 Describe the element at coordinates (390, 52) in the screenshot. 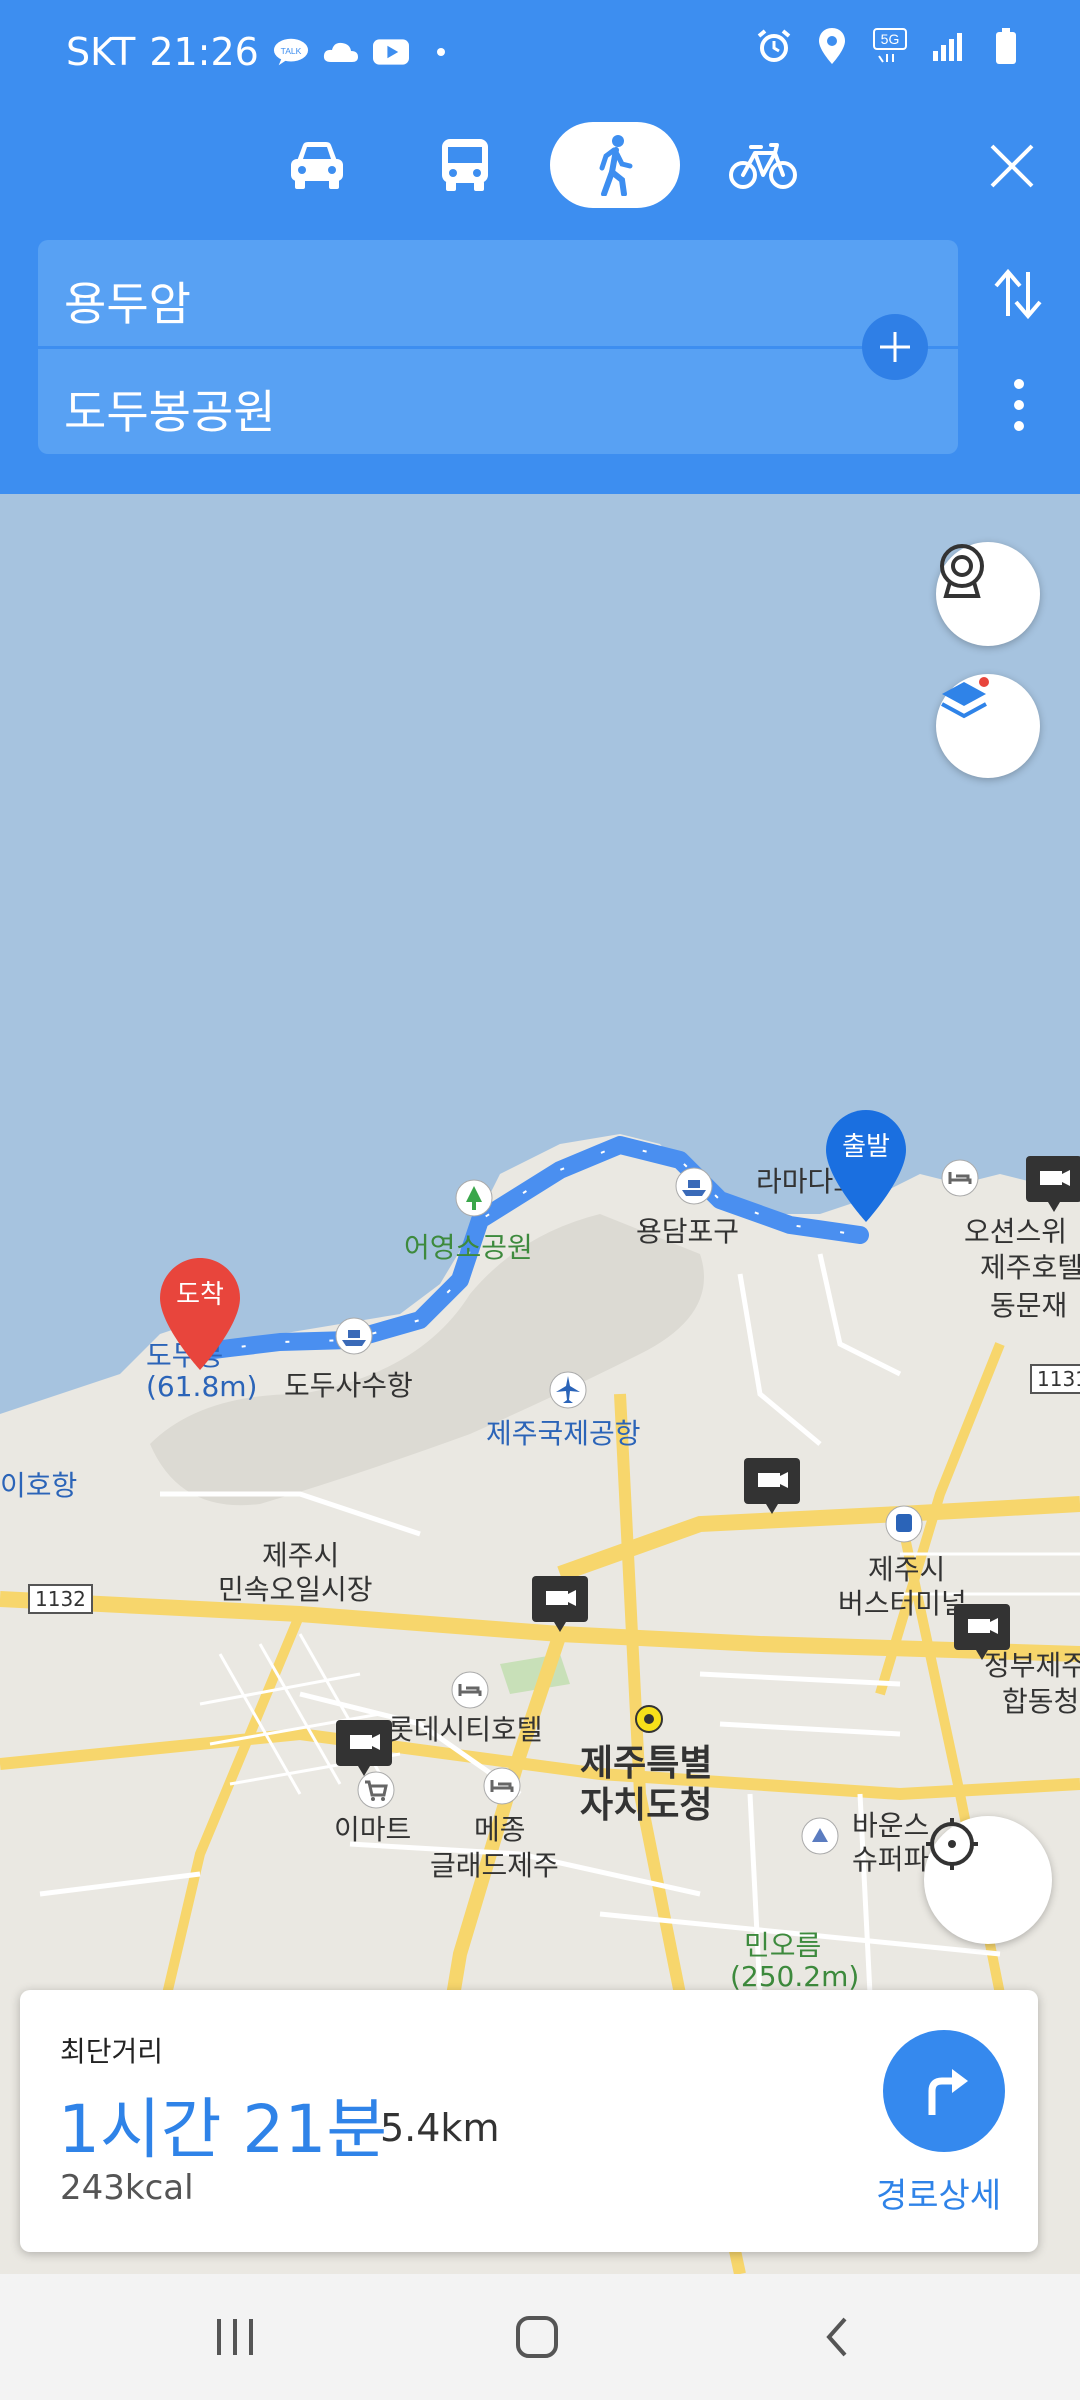

I see `youtube-icon` at that location.